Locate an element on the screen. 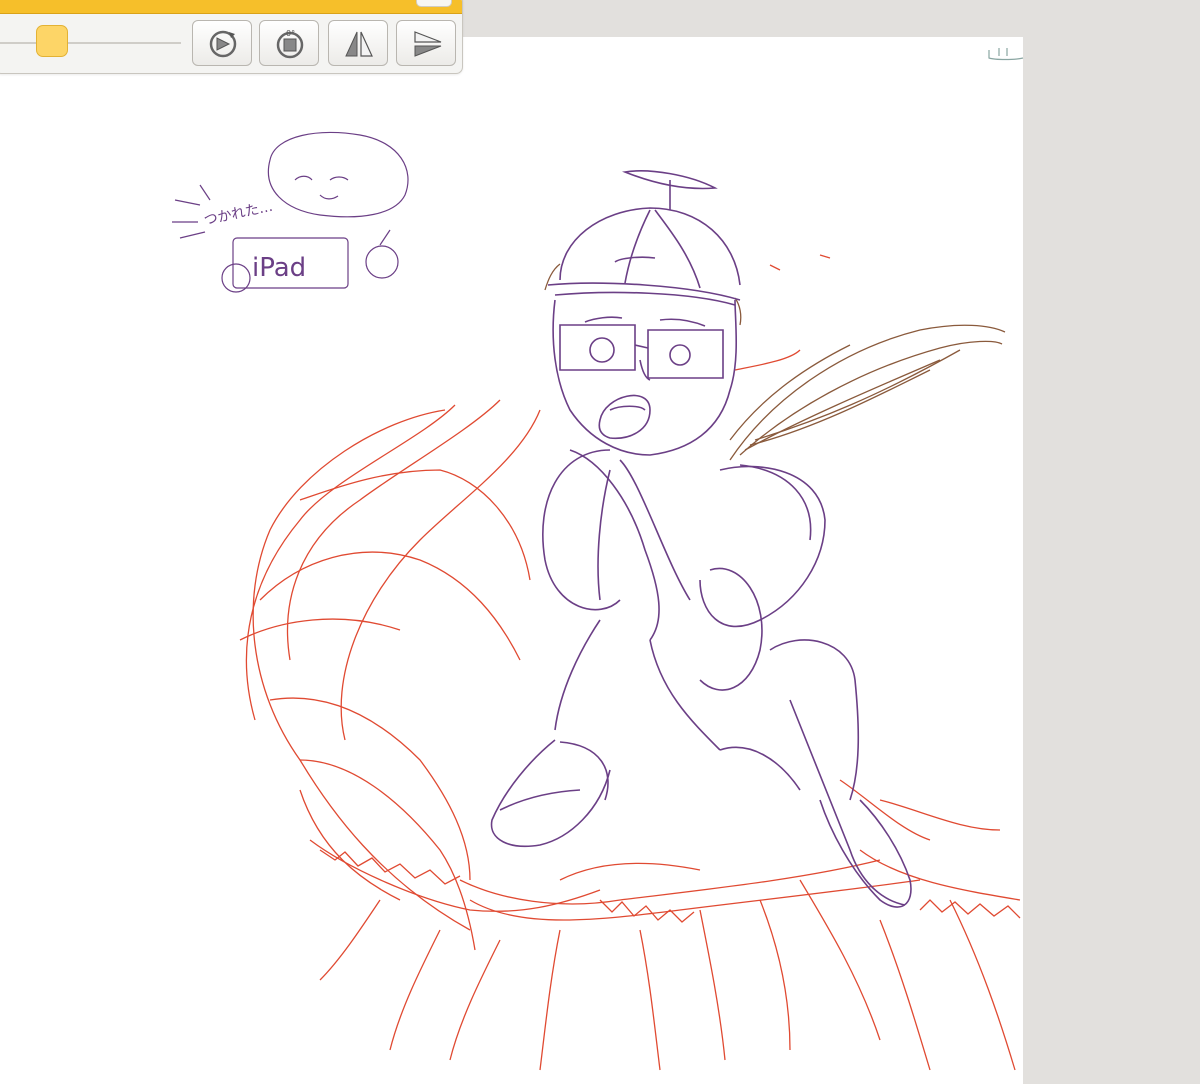  flip-horizontal-button is located at coordinates (358, 43).